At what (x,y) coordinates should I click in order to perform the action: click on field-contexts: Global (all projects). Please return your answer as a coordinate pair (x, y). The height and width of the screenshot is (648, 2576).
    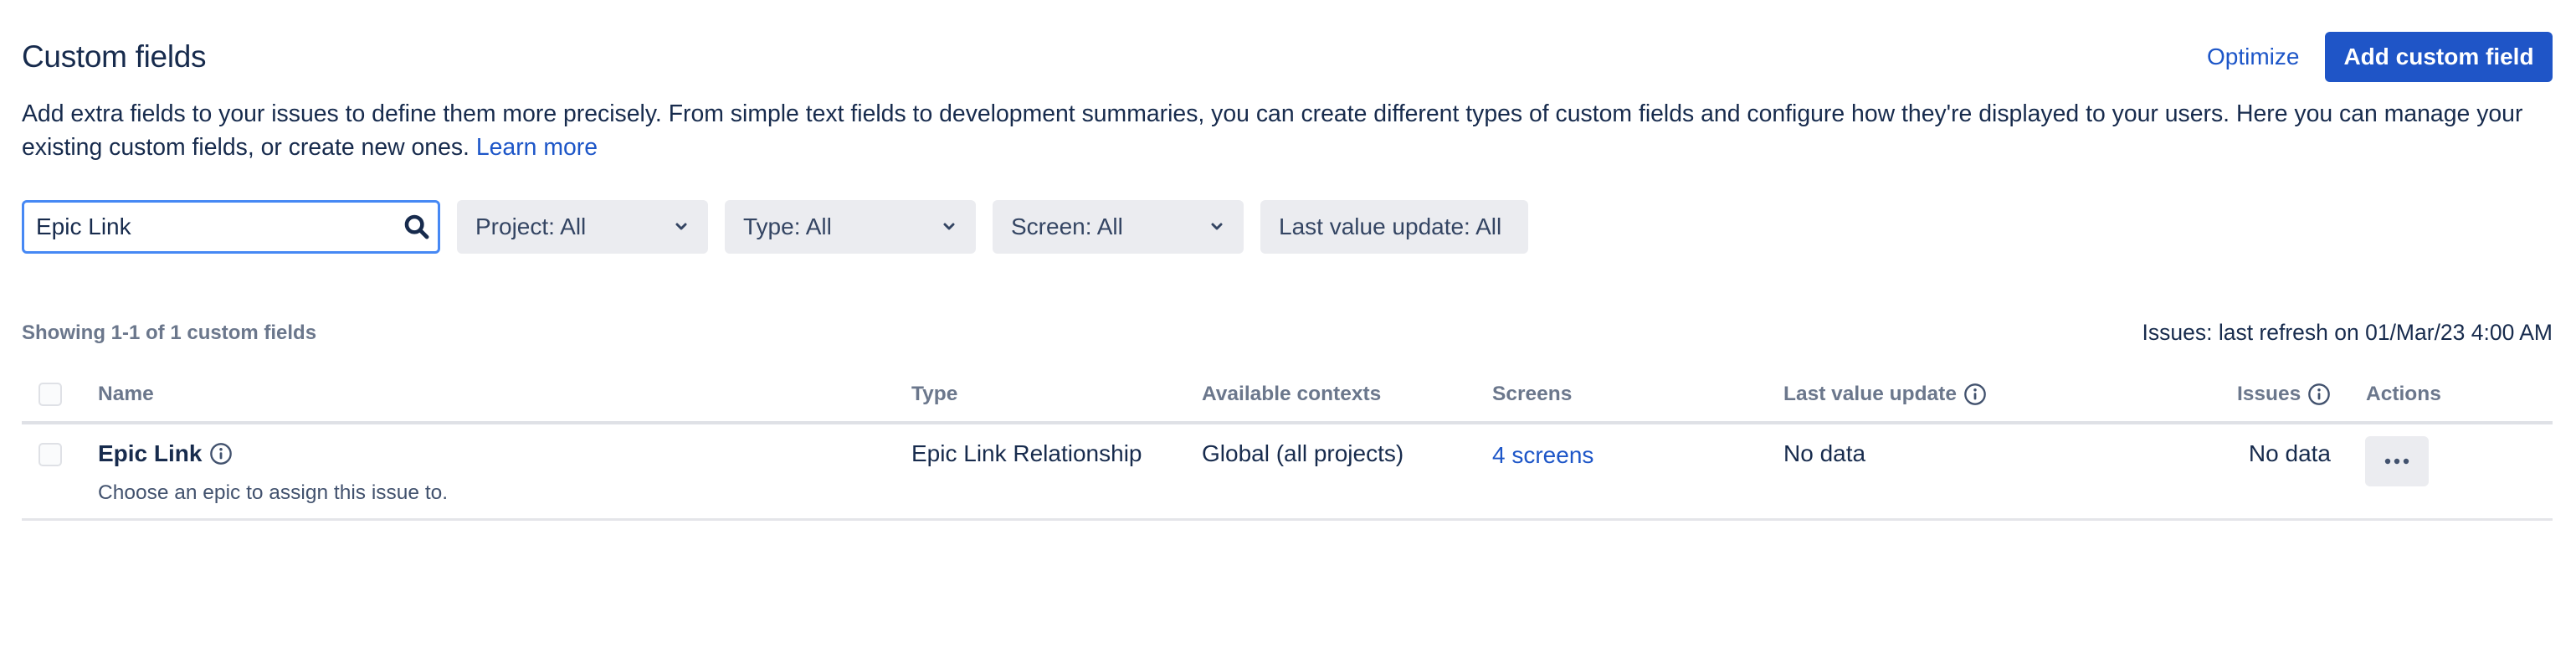
    Looking at the image, I should click on (1303, 453).